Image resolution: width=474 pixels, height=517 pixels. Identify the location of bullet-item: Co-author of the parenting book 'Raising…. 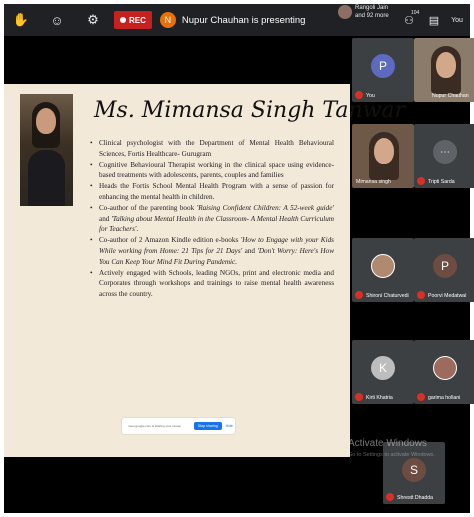
(212, 219).